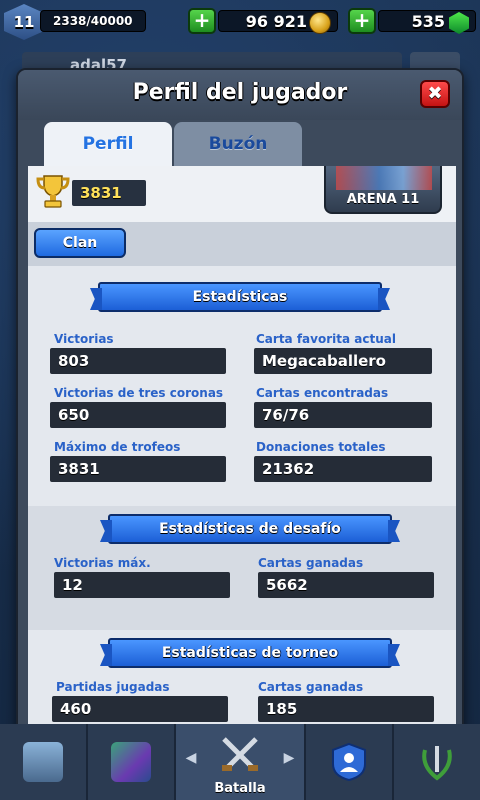 This screenshot has width=480, height=800. Describe the element at coordinates (384, 178) in the screenshot. I see `arena-image` at that location.